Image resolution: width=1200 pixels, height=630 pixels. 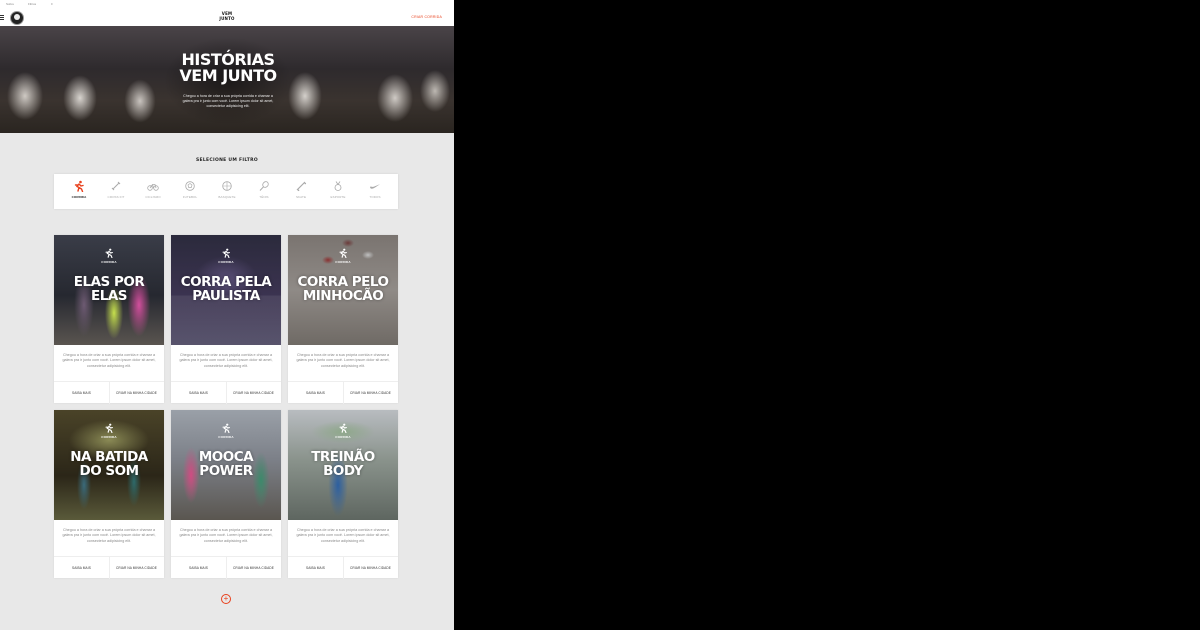 What do you see at coordinates (79, 189) in the screenshot?
I see `filter-corrida: CORRIDA` at bounding box center [79, 189].